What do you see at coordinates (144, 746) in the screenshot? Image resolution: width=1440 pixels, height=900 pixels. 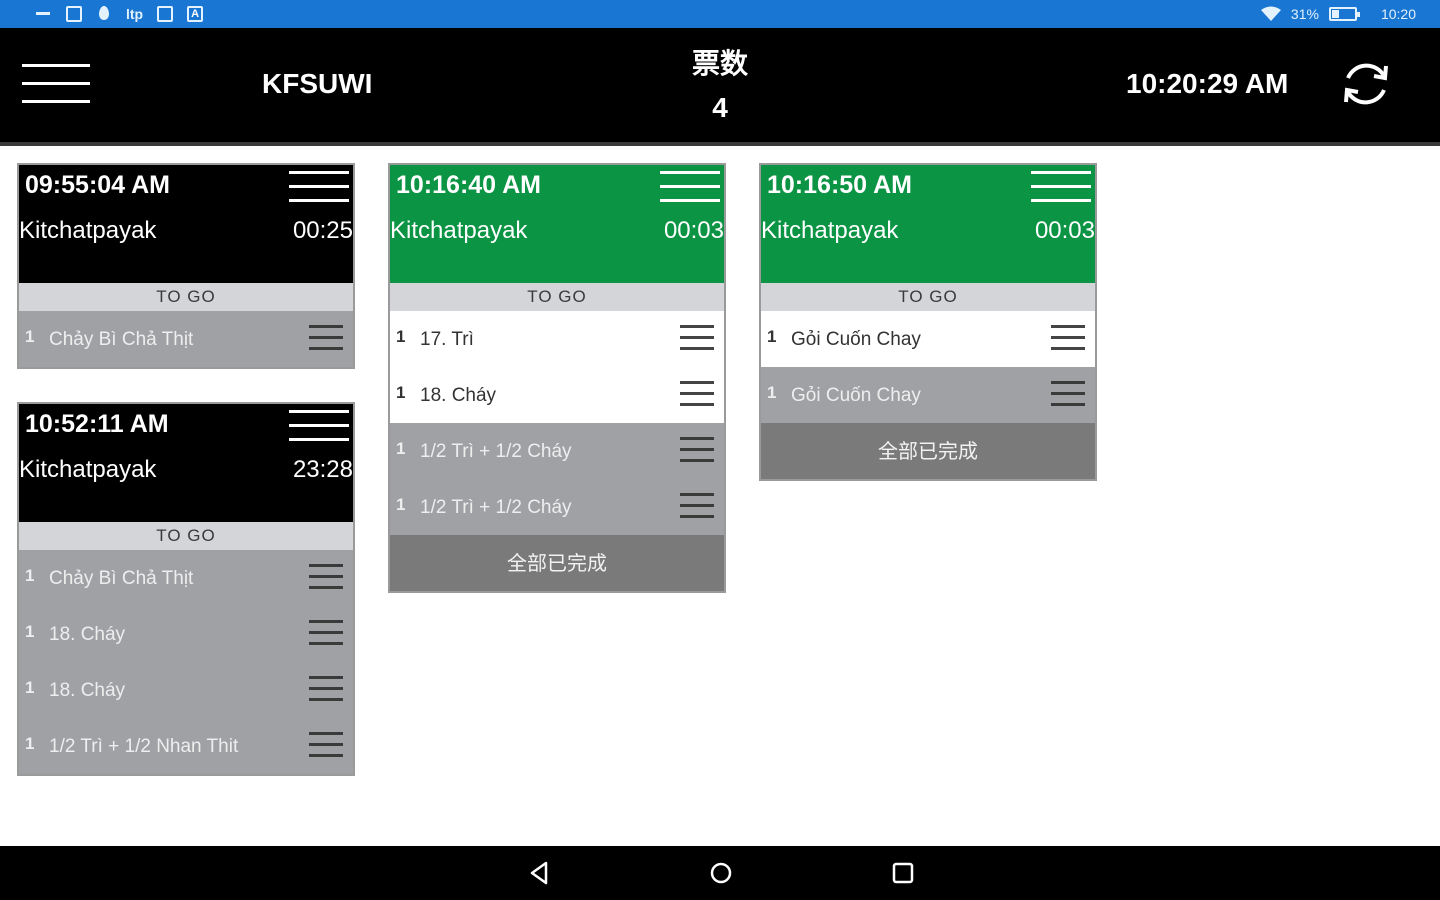 I see `item-name: 1/2 Trì + 1/2 Nhan Thit` at bounding box center [144, 746].